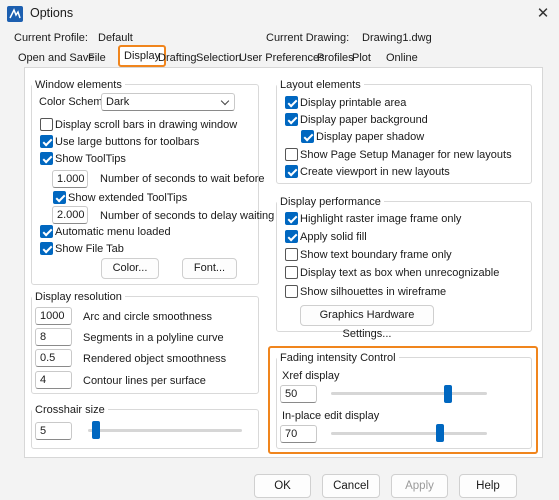  Describe the element at coordinates (53, 431) in the screenshot. I see `crosshair-size-input: 5` at that location.